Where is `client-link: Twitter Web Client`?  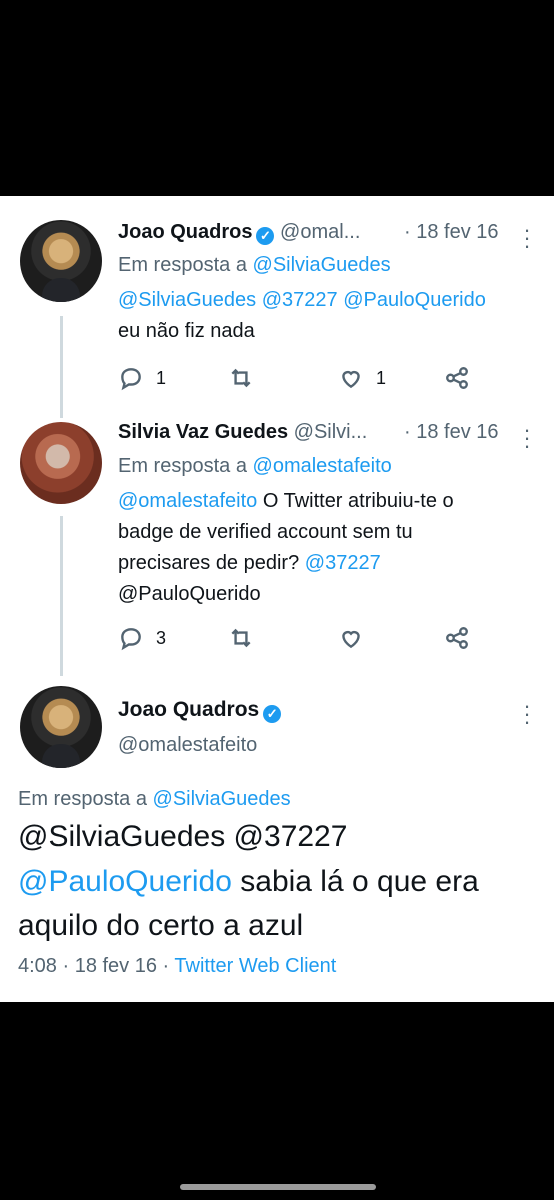
client-link: Twitter Web Client is located at coordinates (255, 966).